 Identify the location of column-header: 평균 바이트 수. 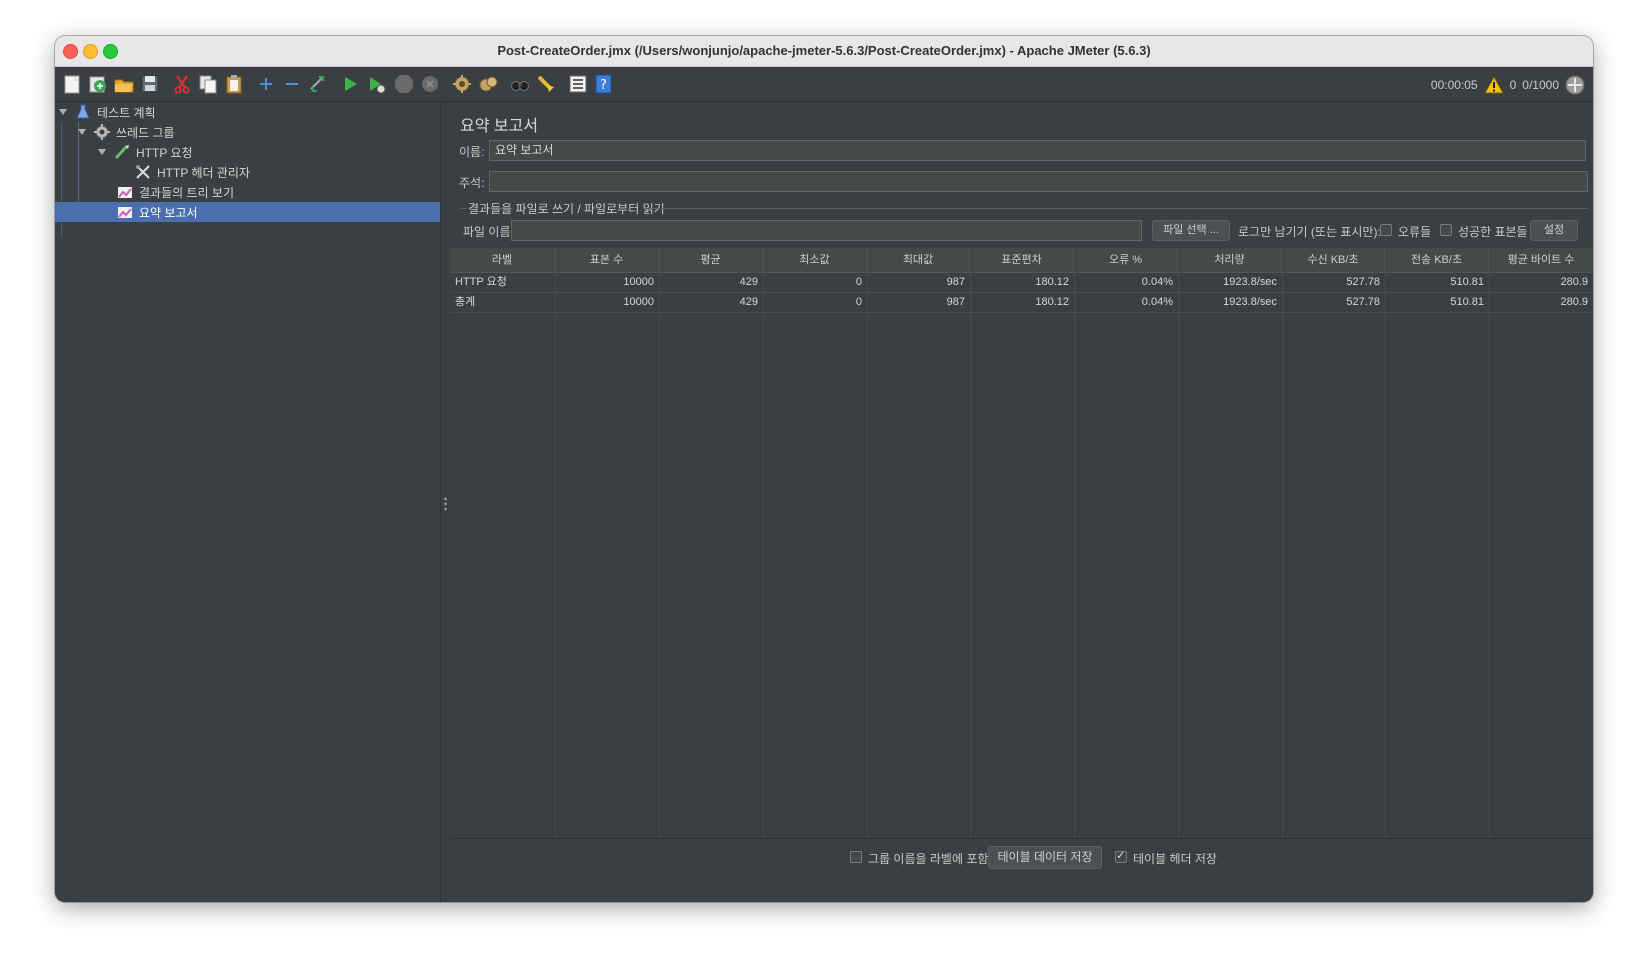
(1541, 260).